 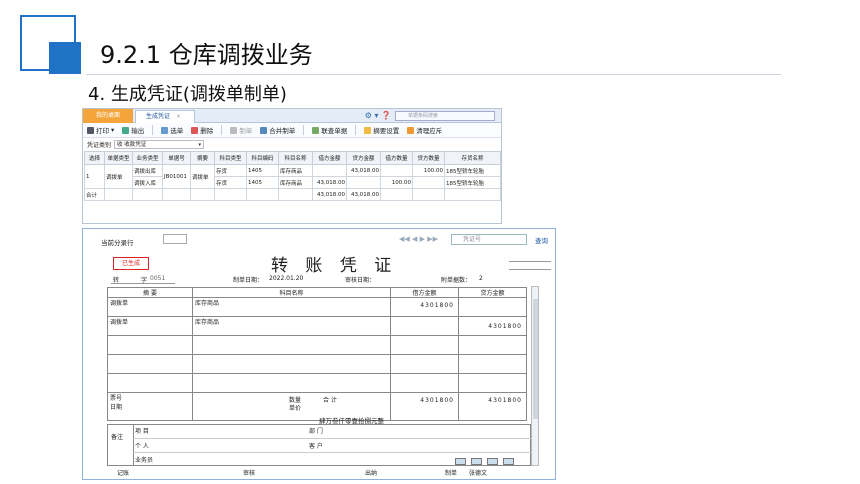 What do you see at coordinates (131, 263) in the screenshot?
I see `generated-stamp: 已生成` at bounding box center [131, 263].